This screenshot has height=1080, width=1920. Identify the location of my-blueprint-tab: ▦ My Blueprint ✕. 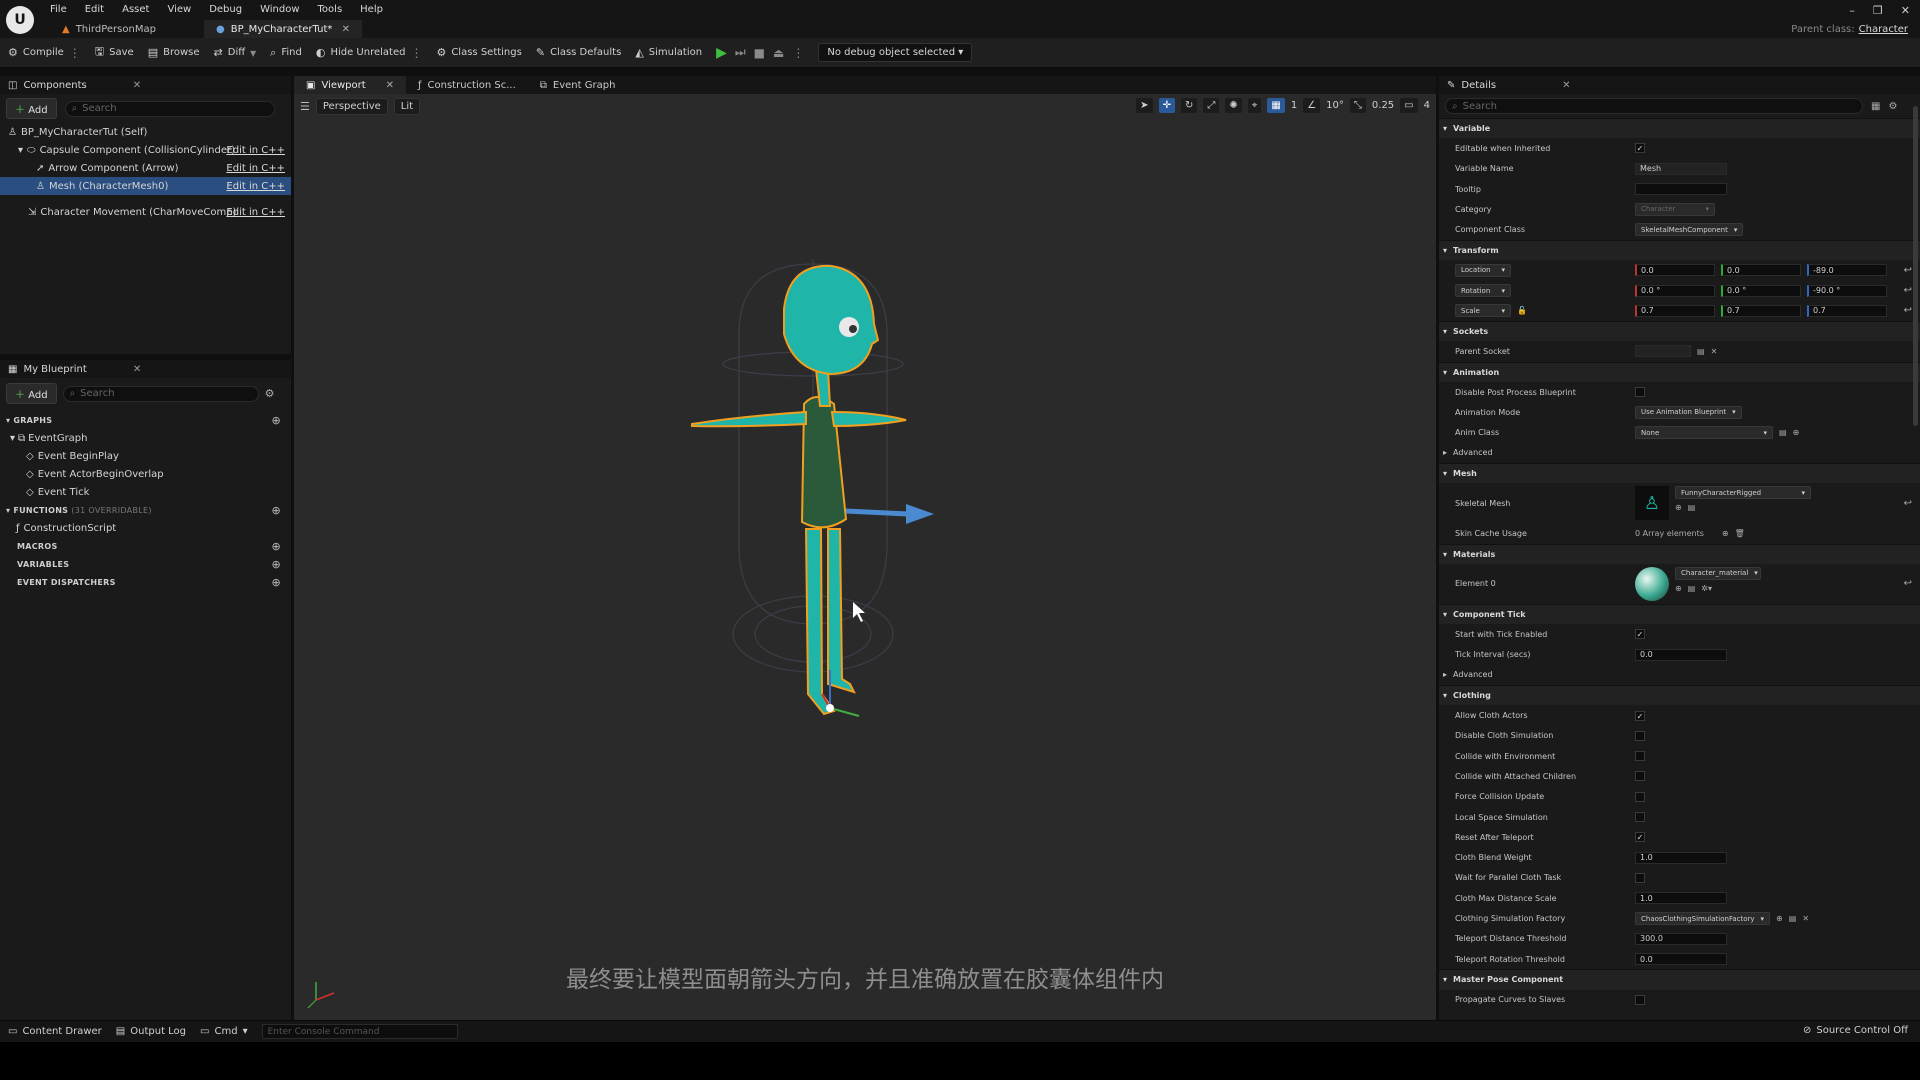
(145, 369).